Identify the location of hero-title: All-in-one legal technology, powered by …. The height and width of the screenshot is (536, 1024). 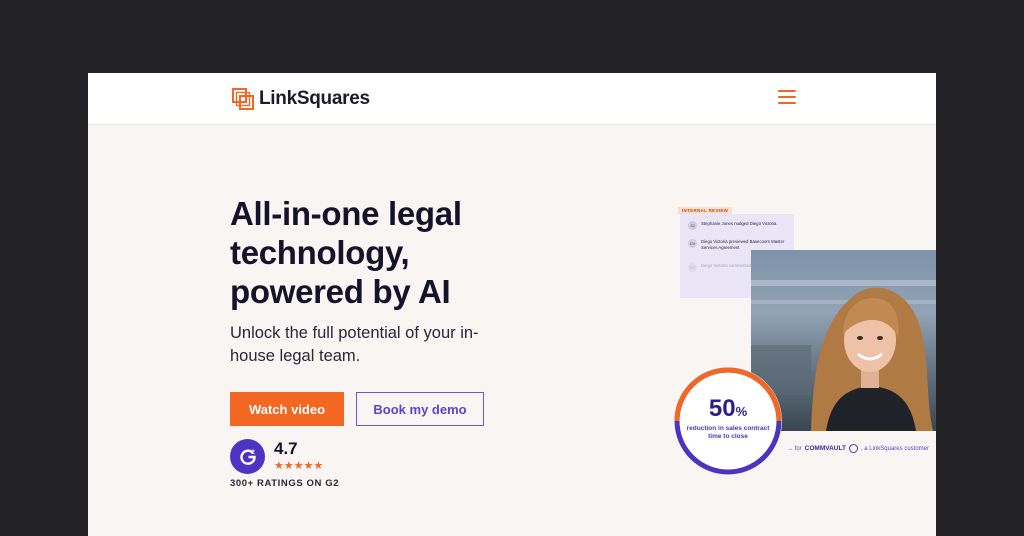
(346, 252).